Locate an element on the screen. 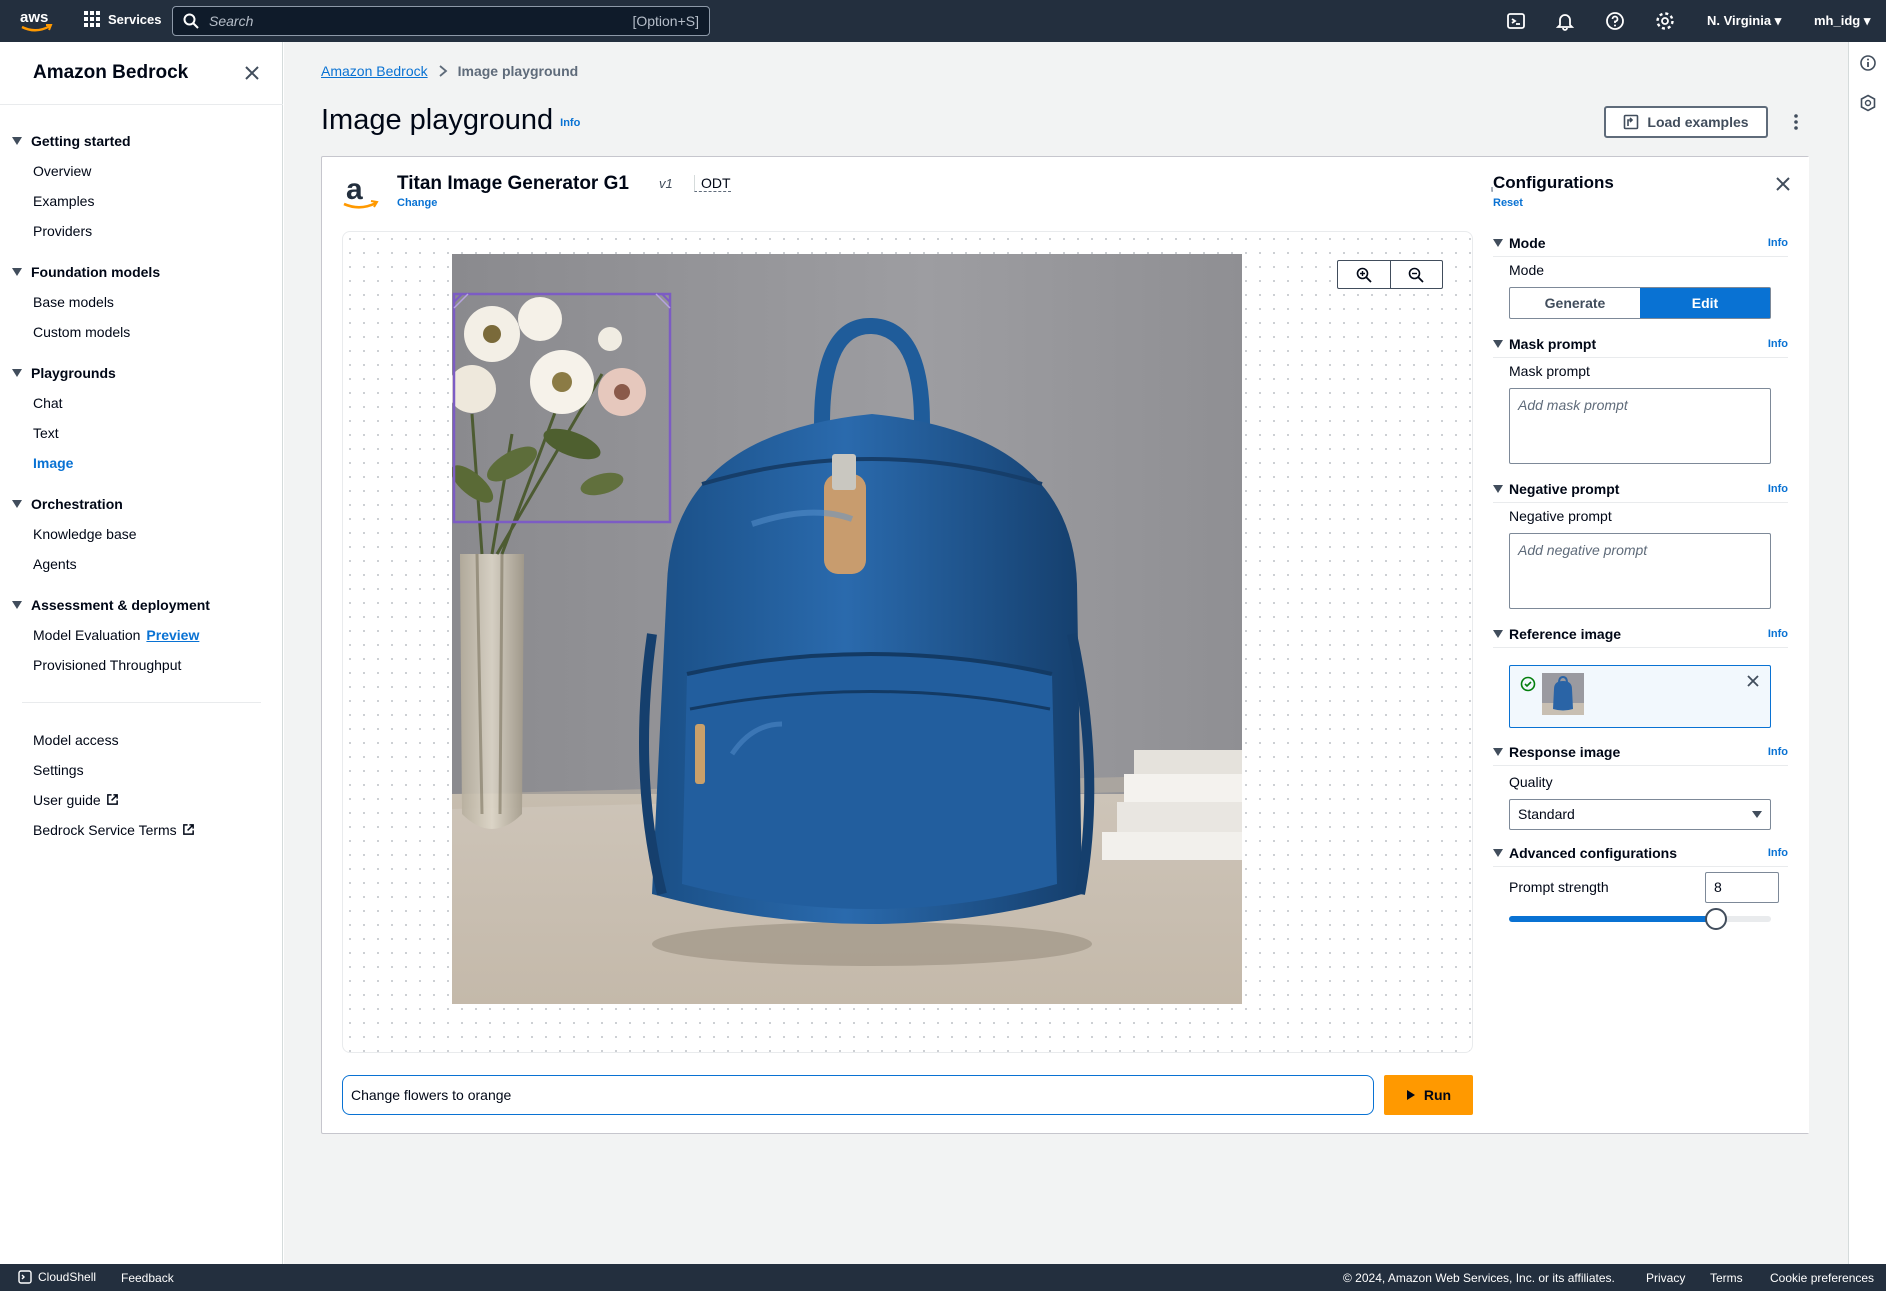 This screenshot has width=1886, height=1291. section-mask-prompt: Mask prompt Info is located at coordinates (1640, 347).